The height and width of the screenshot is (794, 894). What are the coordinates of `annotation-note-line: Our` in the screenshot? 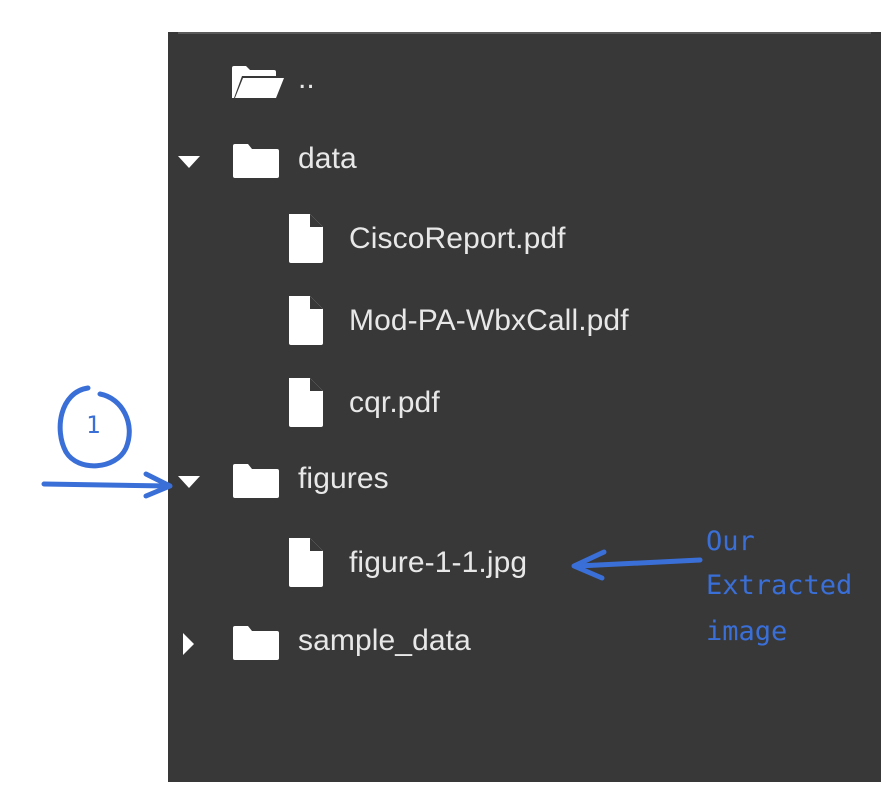 It's located at (730, 541).